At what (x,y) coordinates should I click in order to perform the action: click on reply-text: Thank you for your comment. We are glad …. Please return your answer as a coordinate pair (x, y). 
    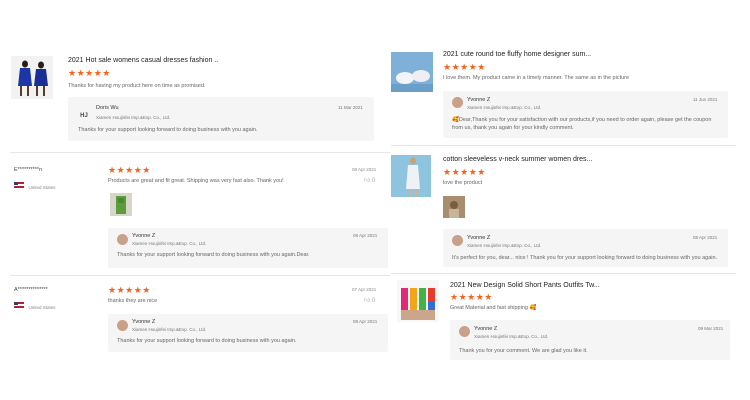
    Looking at the image, I should click on (523, 351).